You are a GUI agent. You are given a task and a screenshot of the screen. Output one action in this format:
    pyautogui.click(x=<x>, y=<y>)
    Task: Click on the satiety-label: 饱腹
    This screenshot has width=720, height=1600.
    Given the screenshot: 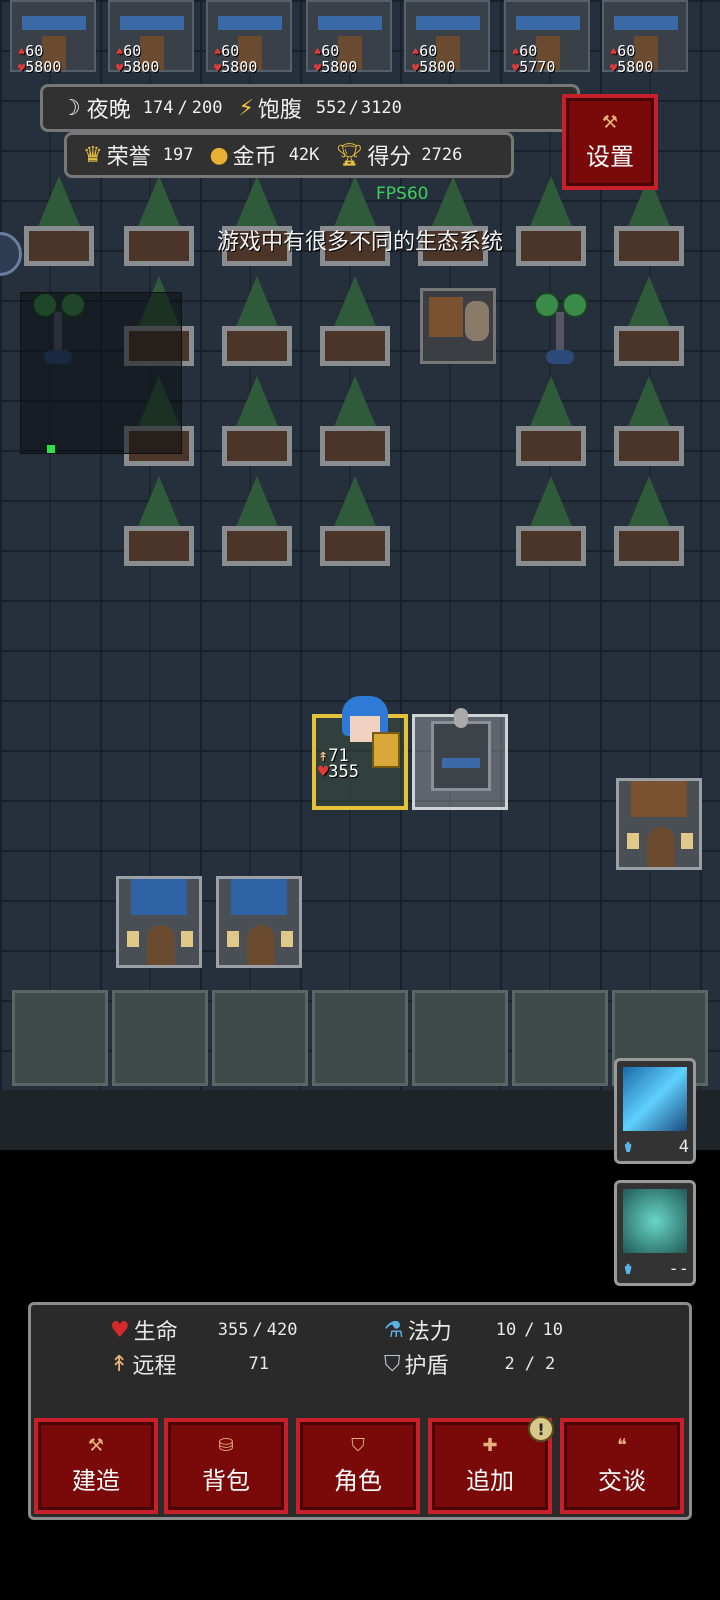 What is the action you would take?
    pyautogui.click(x=279, y=110)
    